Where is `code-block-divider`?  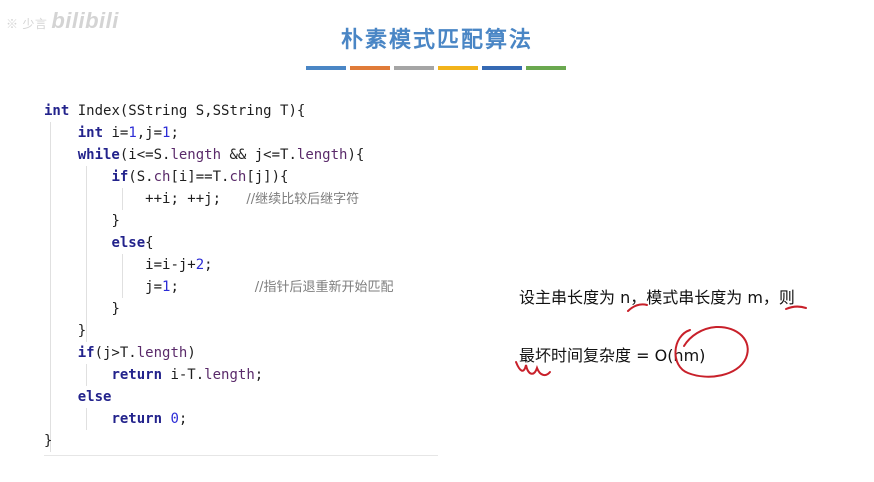 code-block-divider is located at coordinates (241, 455).